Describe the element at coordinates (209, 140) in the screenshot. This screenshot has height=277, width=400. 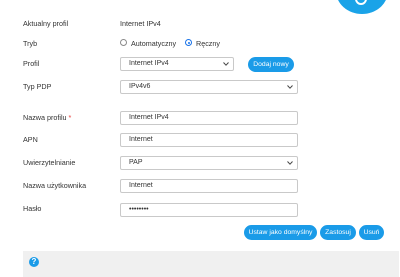
I see `apn-input: Internet` at that location.